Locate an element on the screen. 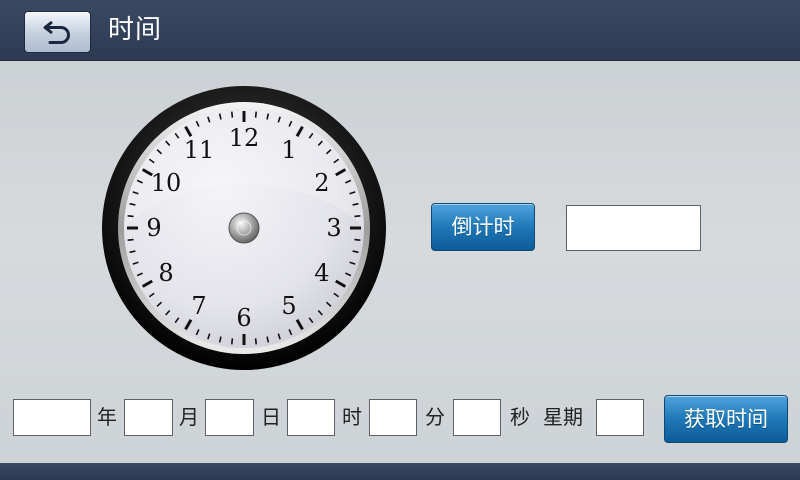 Image resolution: width=800 pixels, height=480 pixels. second-field is located at coordinates (477, 417).